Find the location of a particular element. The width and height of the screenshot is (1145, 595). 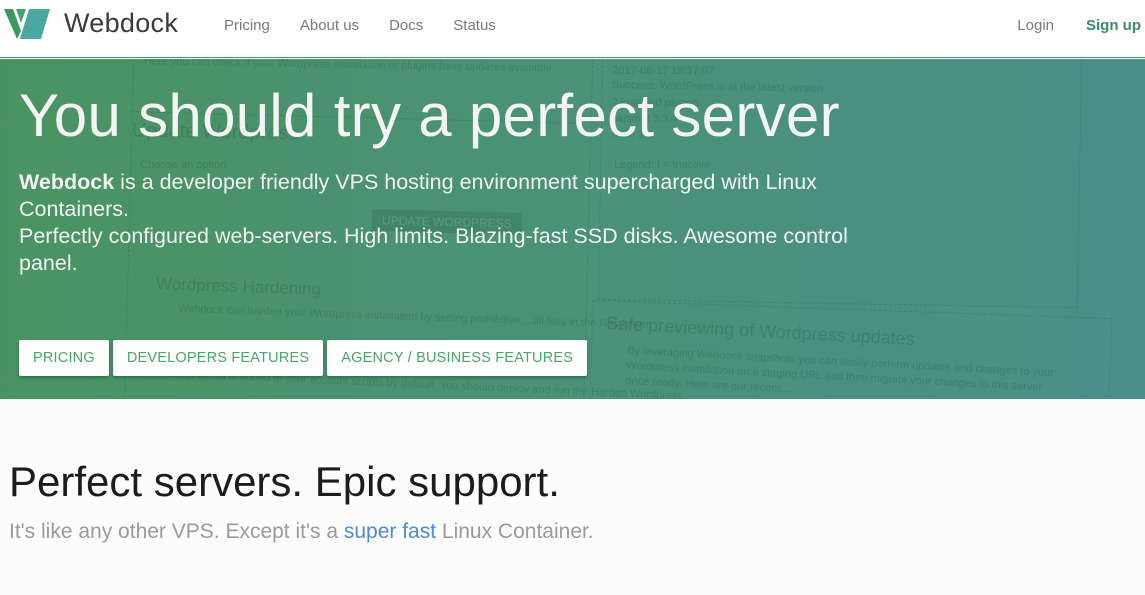

signup-link: Sign up is located at coordinates (1113, 25).